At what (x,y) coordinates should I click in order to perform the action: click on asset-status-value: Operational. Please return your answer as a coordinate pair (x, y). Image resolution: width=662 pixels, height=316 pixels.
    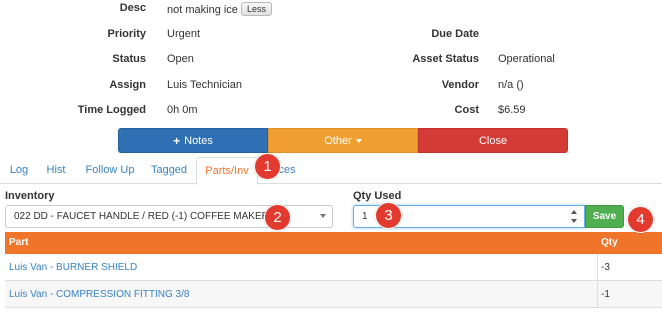
    Looking at the image, I should click on (526, 59).